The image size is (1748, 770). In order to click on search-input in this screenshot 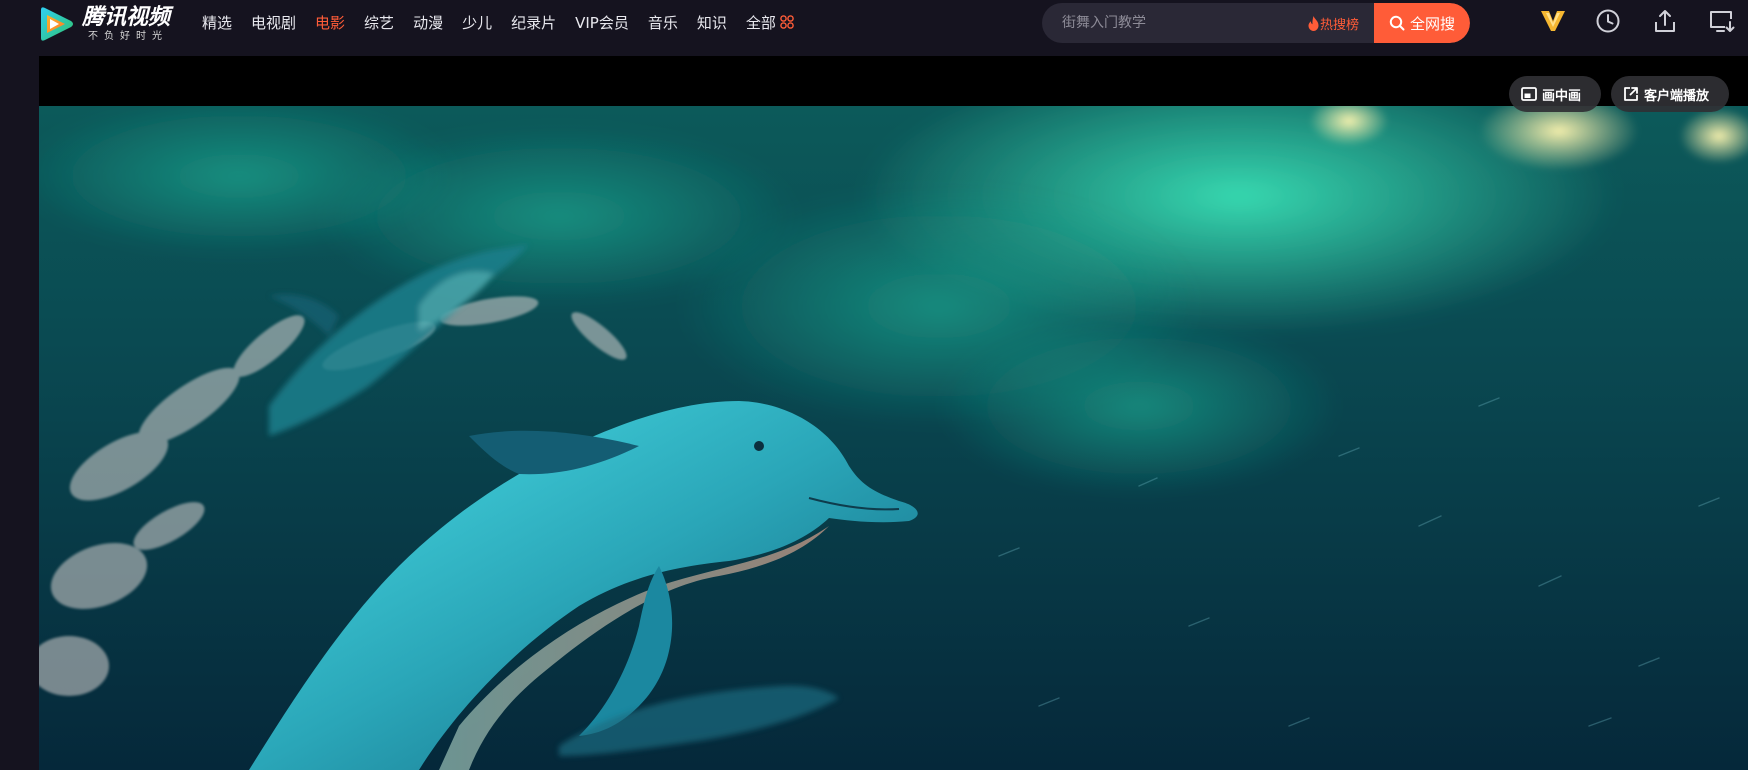, I will do `click(1175, 23)`.